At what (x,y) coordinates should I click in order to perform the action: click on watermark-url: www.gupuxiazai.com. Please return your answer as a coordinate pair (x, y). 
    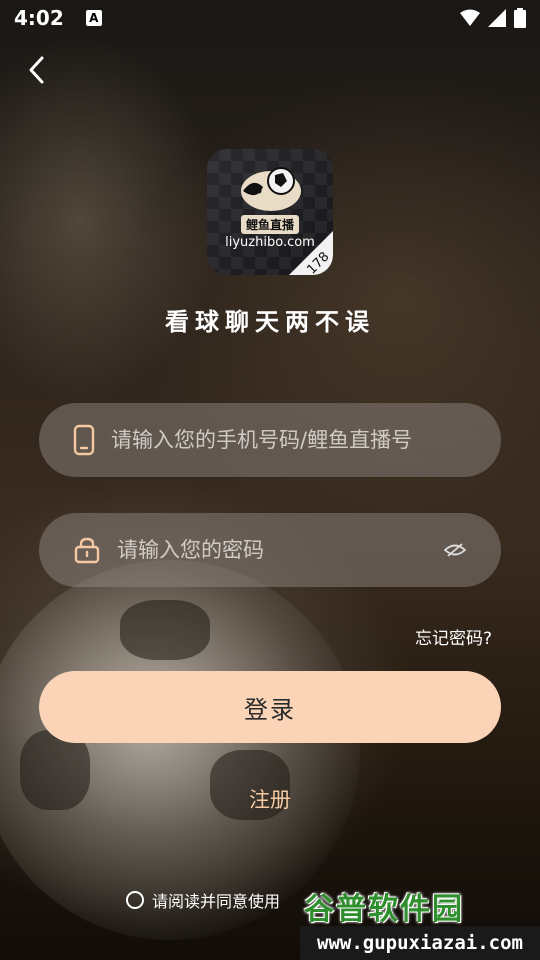
    Looking at the image, I should click on (420, 943).